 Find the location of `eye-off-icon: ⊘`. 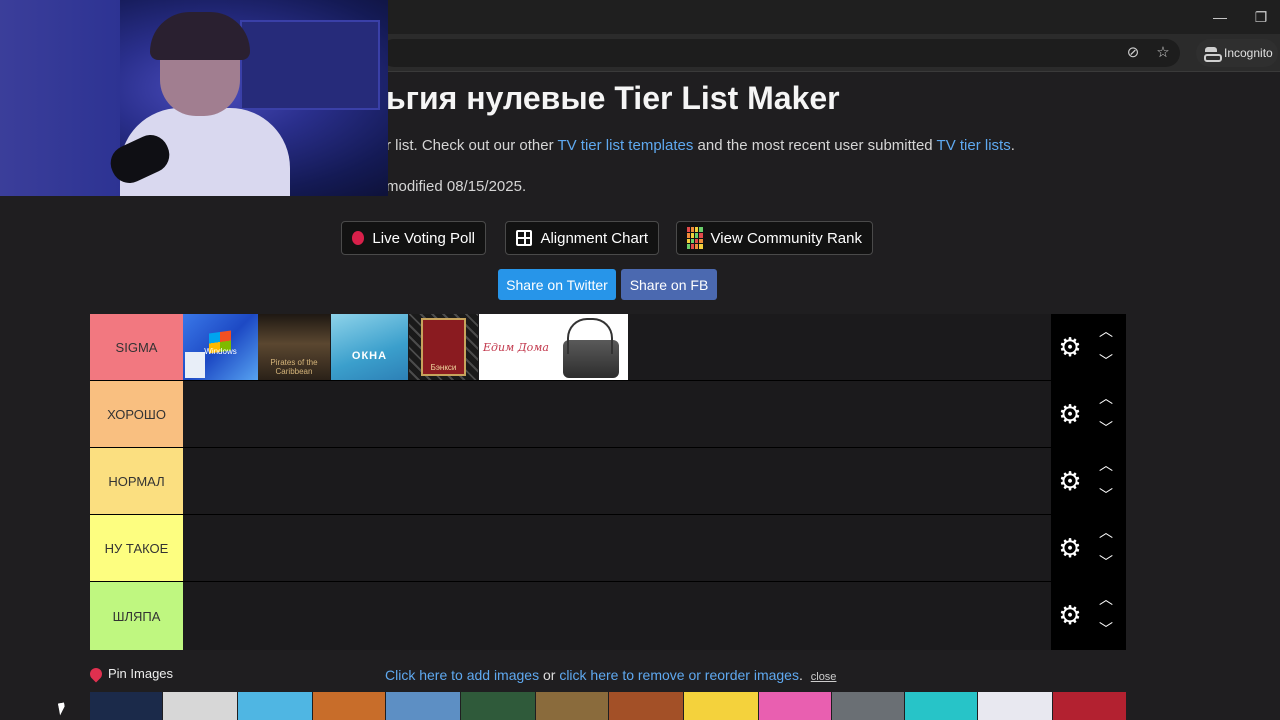

eye-off-icon: ⊘ is located at coordinates (1133, 53).